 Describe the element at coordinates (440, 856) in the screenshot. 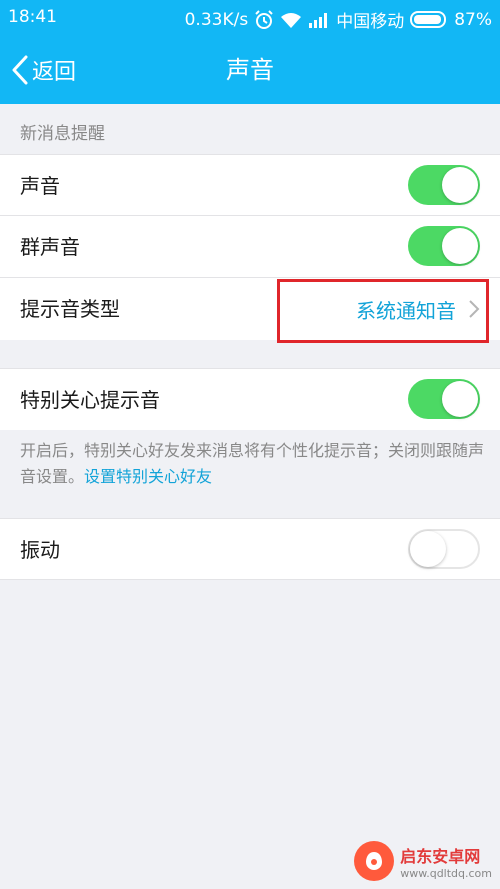

I see `watermark-name: 启东安卓网` at that location.